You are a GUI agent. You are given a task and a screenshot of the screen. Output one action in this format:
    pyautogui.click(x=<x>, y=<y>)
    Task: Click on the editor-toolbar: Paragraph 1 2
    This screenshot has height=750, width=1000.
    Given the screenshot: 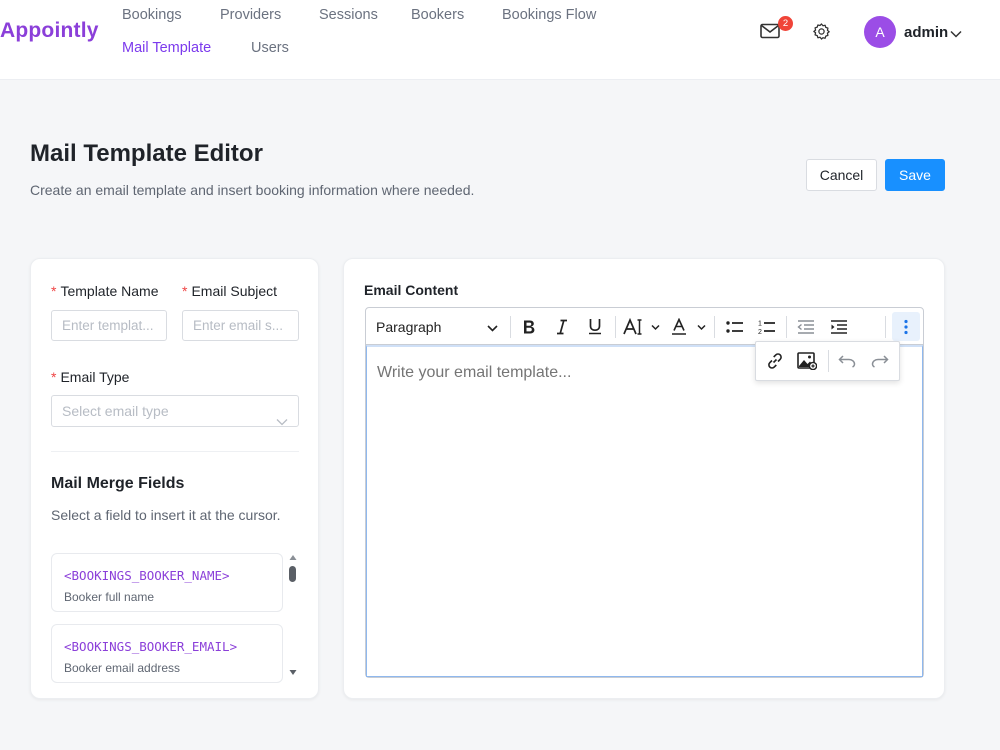 What is the action you would take?
    pyautogui.click(x=644, y=326)
    